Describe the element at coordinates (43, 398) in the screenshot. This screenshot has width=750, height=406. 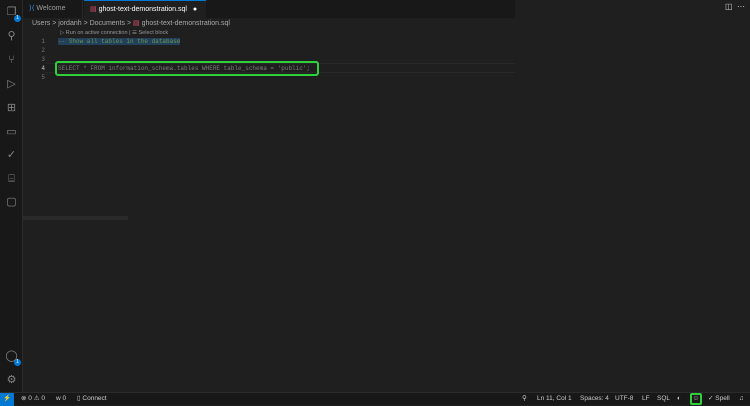
I see `warning-count: 0` at that location.